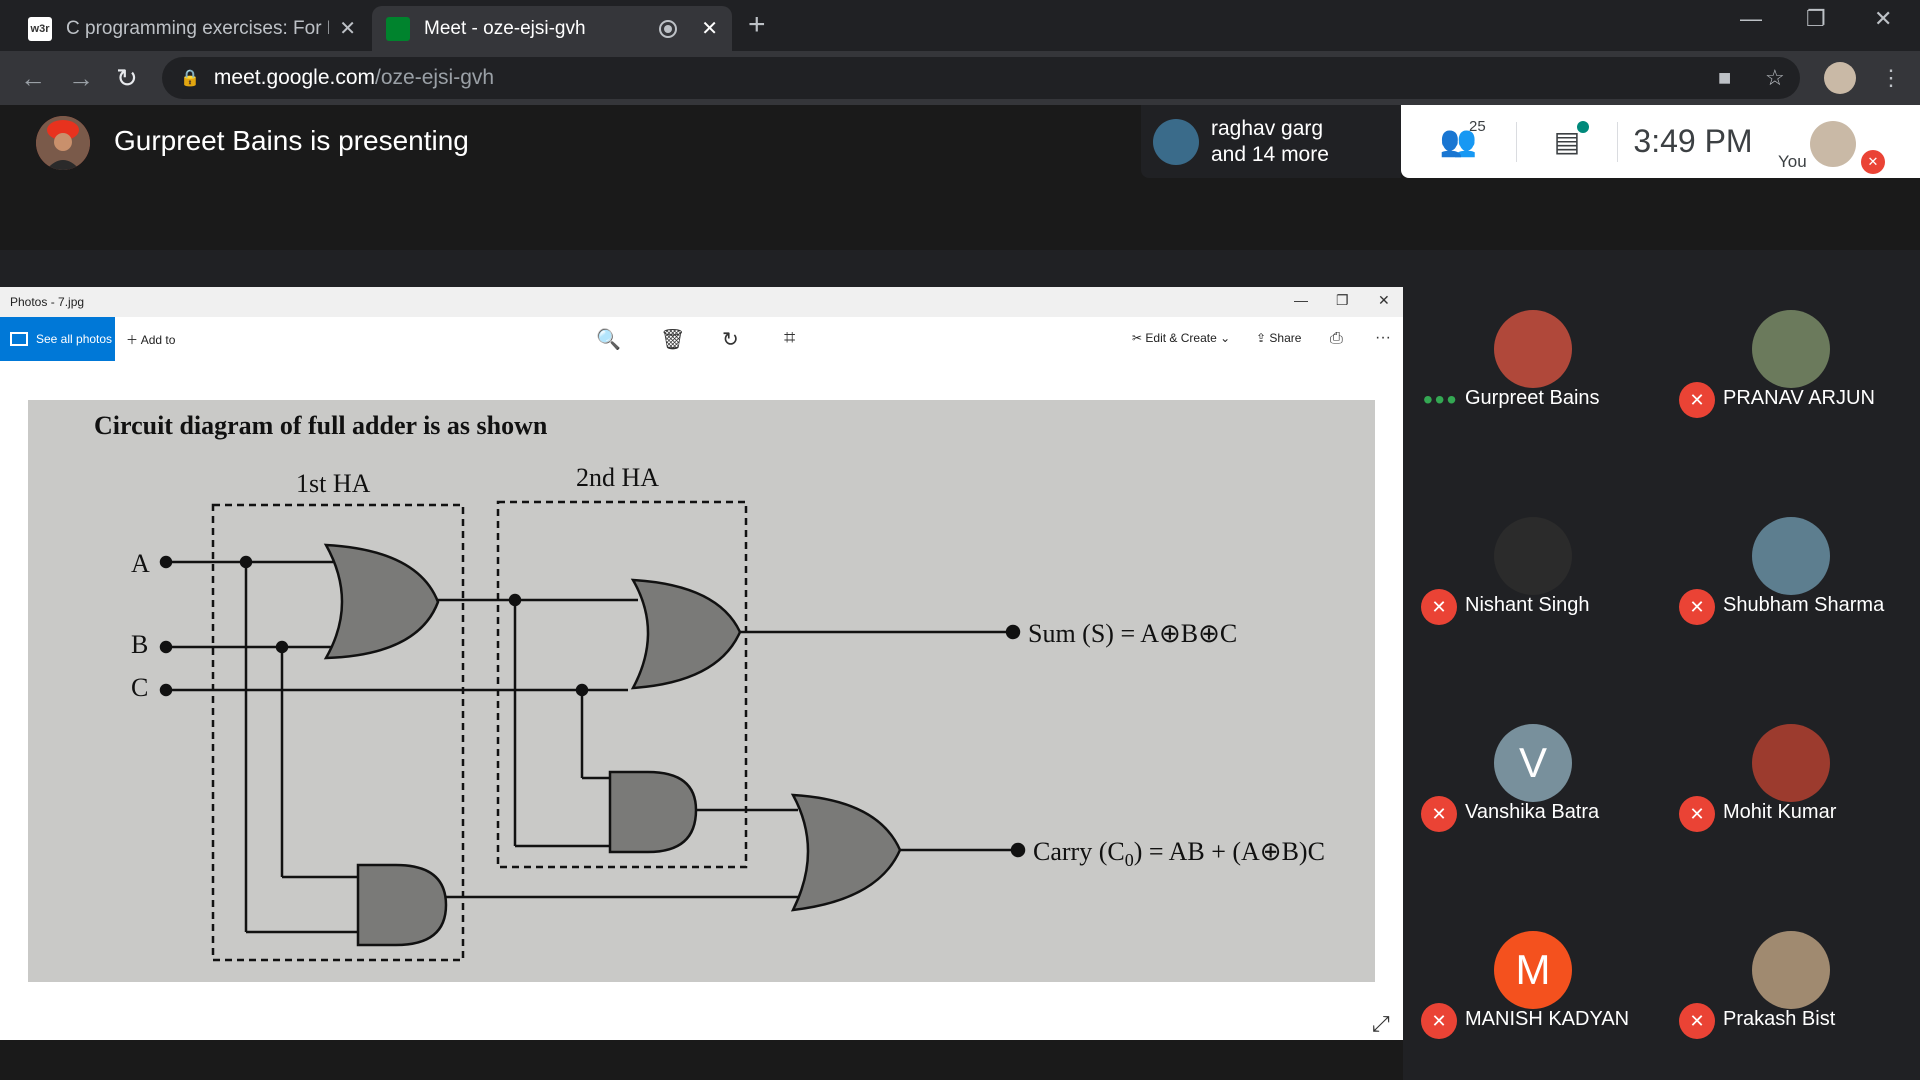 The image size is (1920, 1080). Describe the element at coordinates (127, 78) in the screenshot. I see `reload-icon: ↻` at that location.